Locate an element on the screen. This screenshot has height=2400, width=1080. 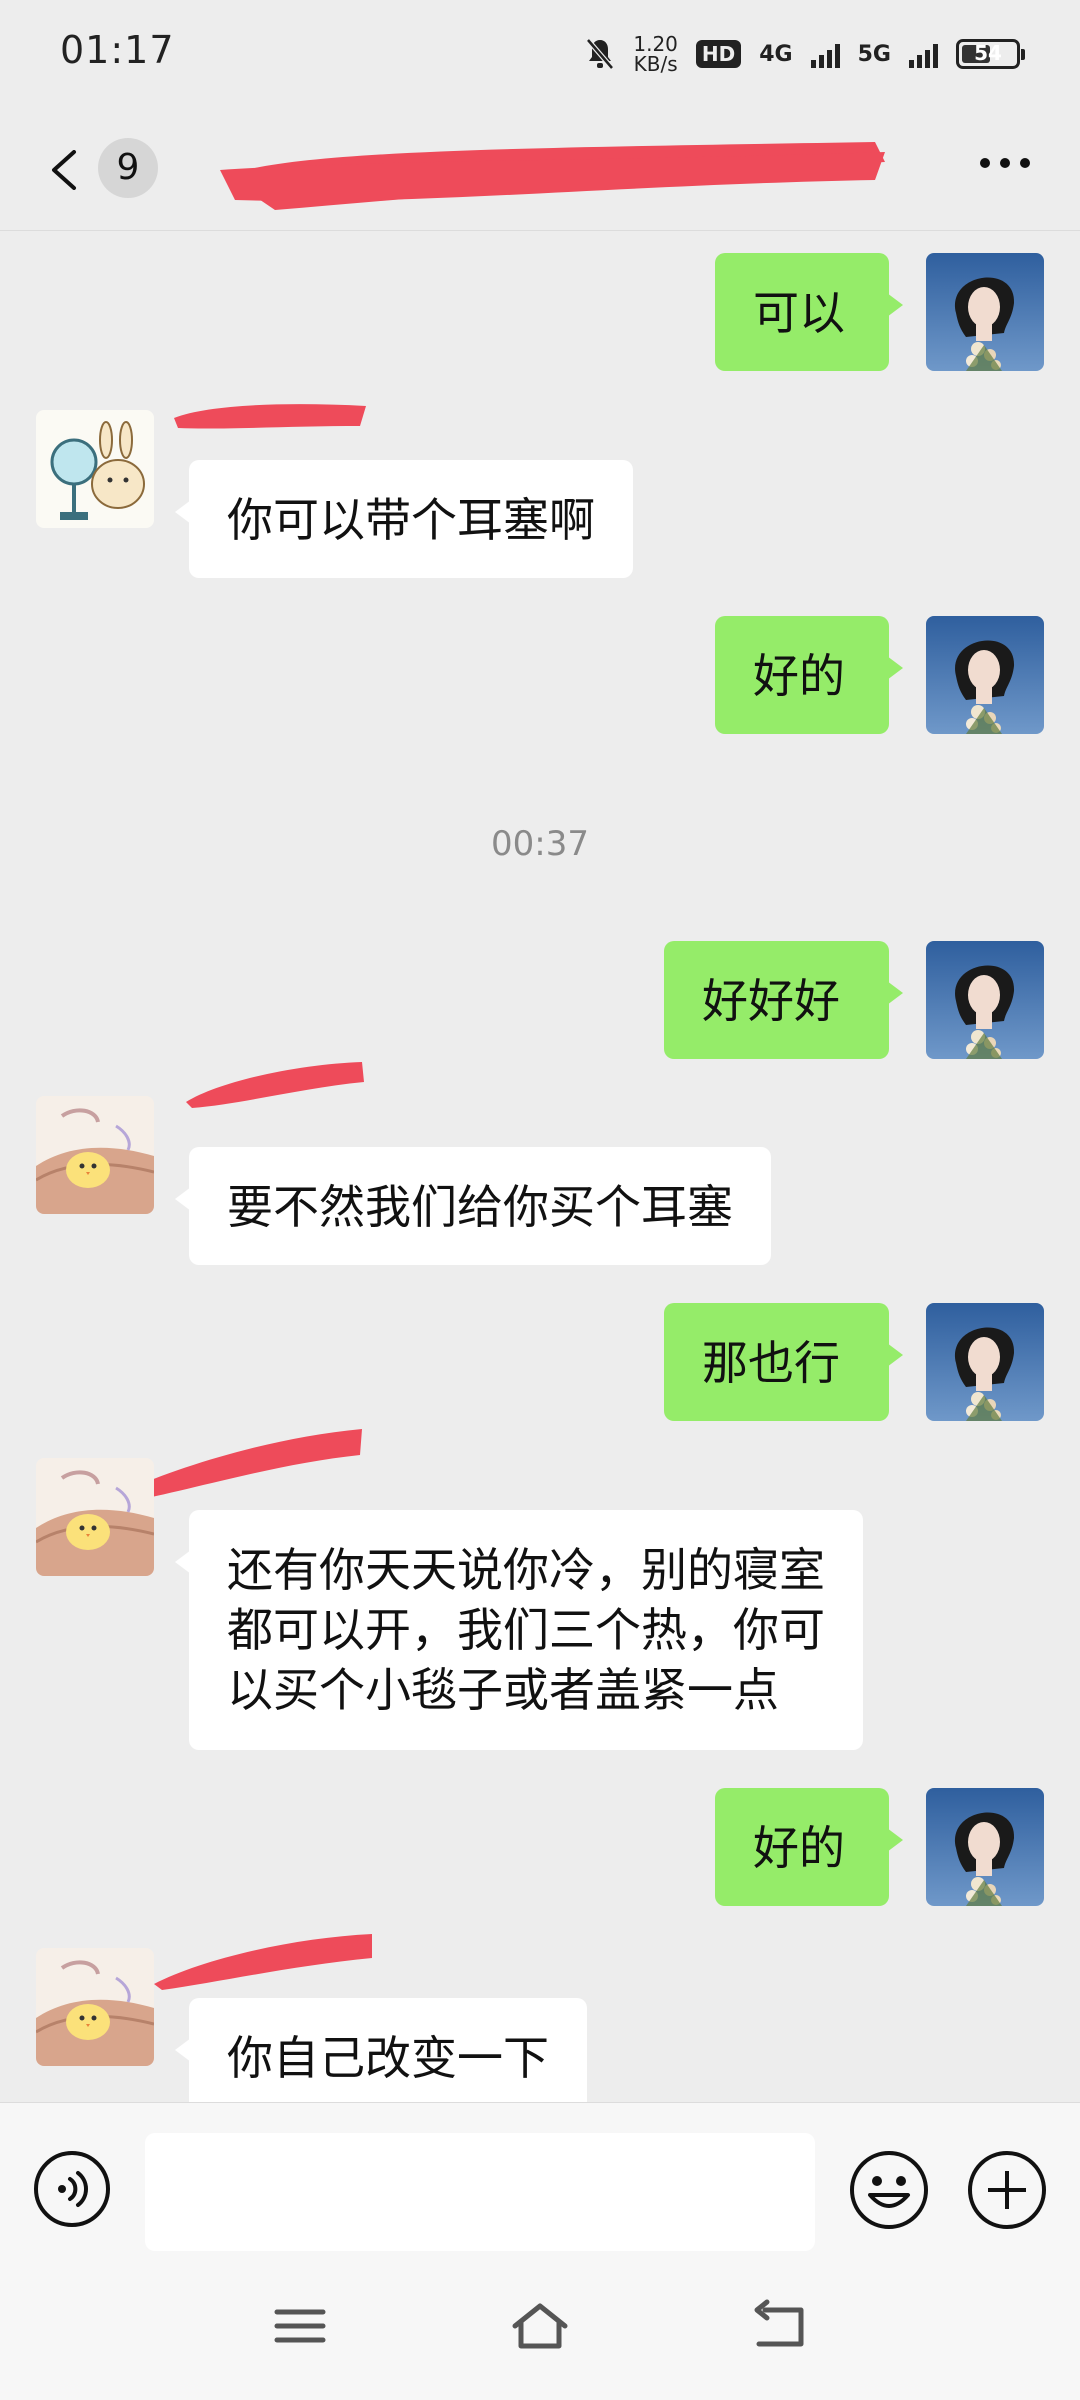
chevron-left-icon is located at coordinates (64, 170).